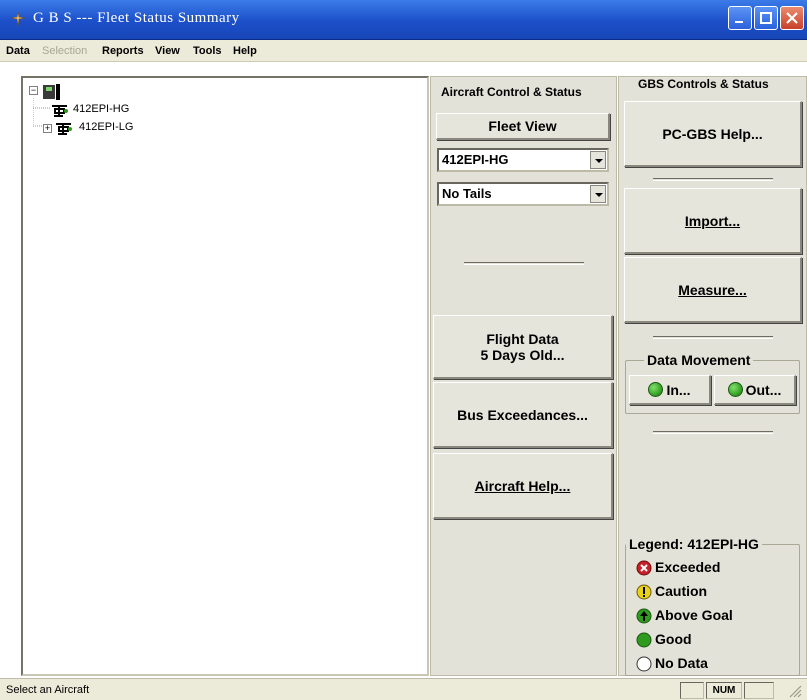 The image size is (807, 700). I want to click on data-movement-title: Data Movement, so click(699, 360).